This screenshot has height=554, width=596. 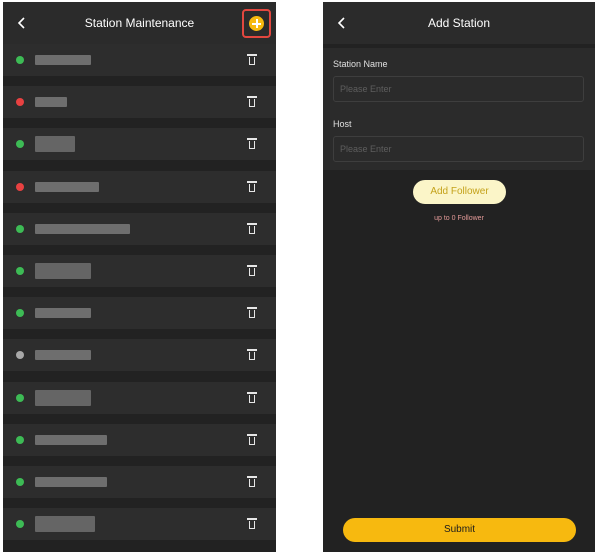 I want to click on page-title: Station Maintenance, so click(x=139, y=23).